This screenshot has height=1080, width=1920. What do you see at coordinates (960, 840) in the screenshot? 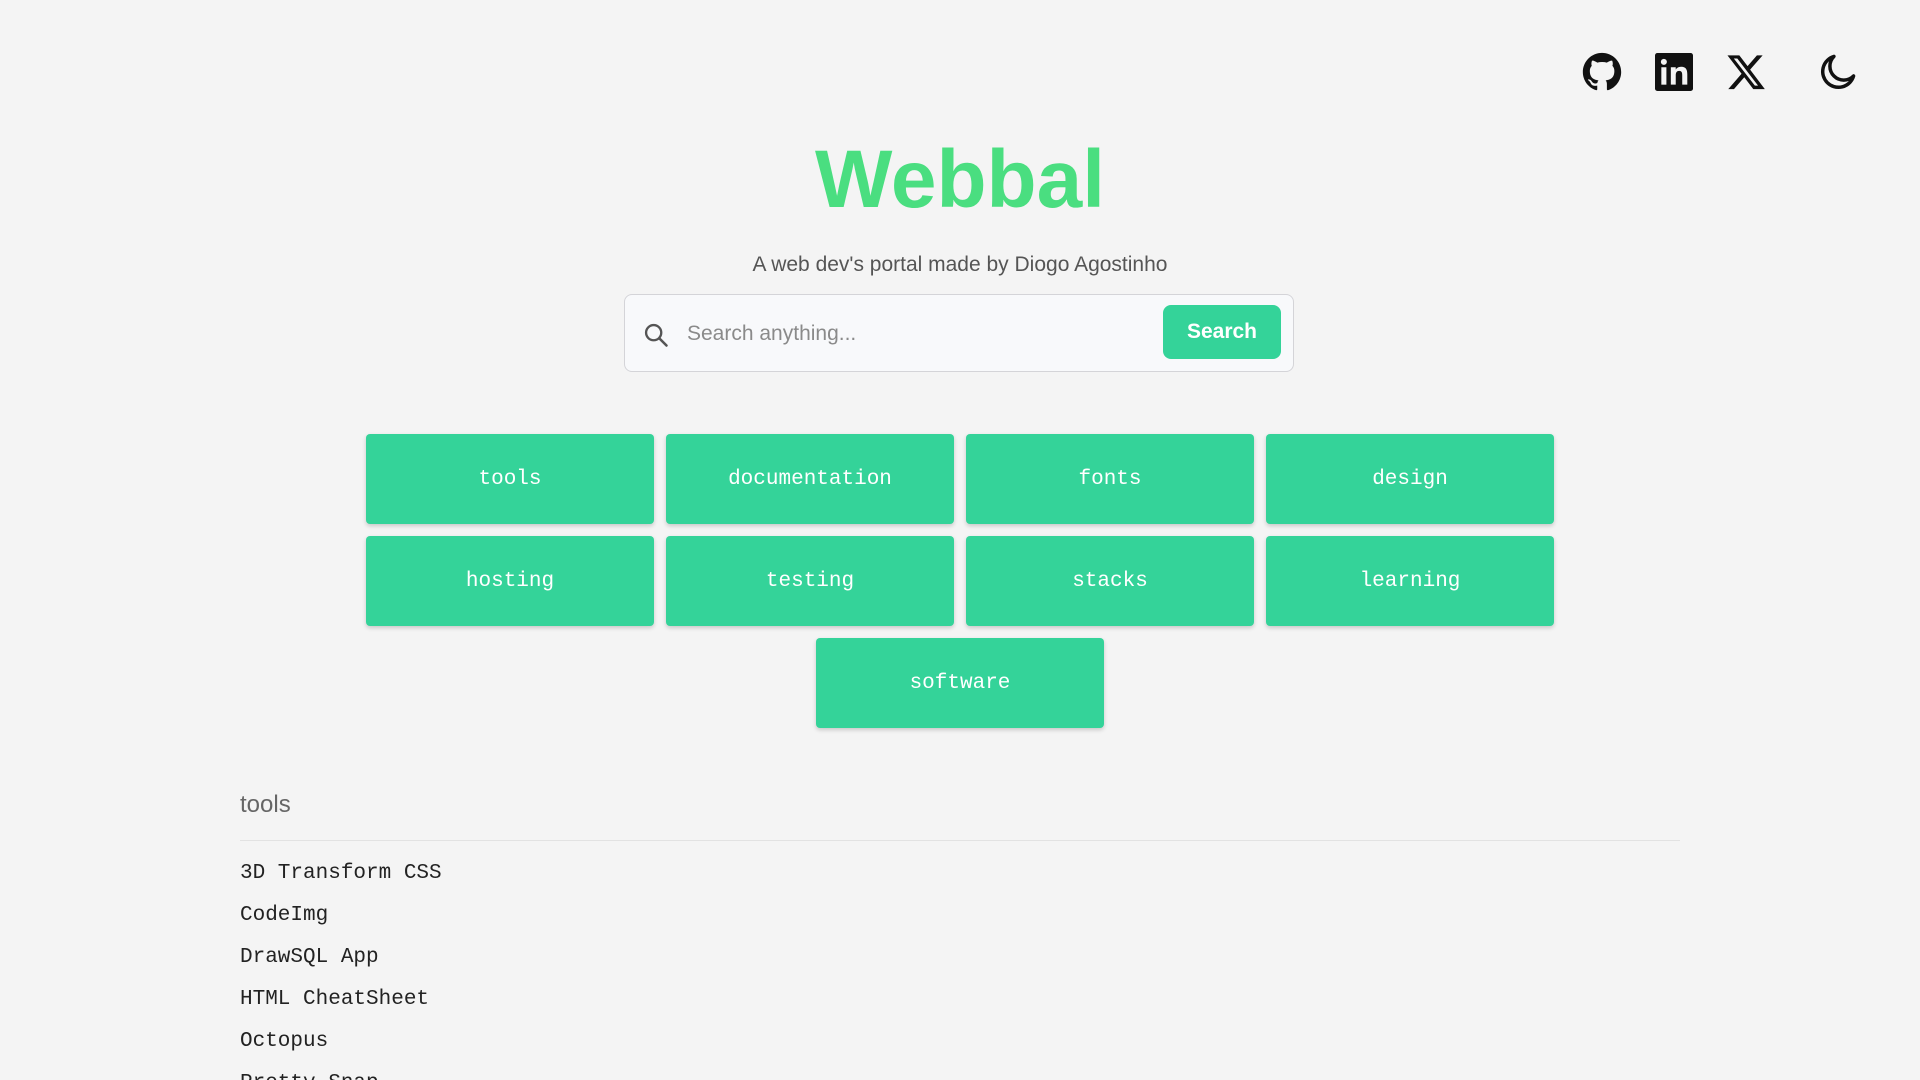
I see `section-divider` at bounding box center [960, 840].